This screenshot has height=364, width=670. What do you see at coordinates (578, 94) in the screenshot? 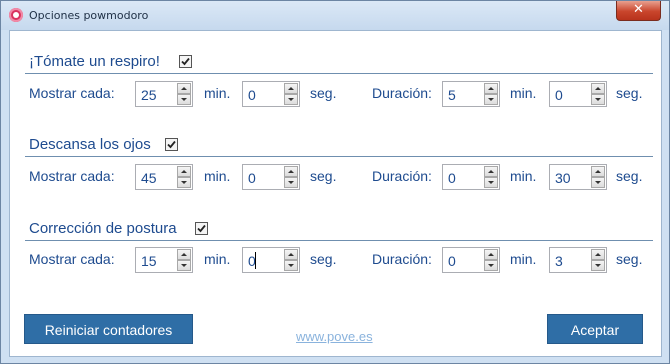
I see `break-duration-seconds-stepper: 0` at bounding box center [578, 94].